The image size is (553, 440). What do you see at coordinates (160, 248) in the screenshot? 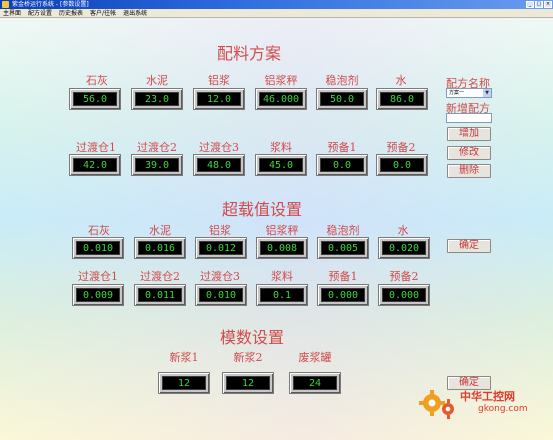
I see `overload-cement-field: 0.016` at bounding box center [160, 248].